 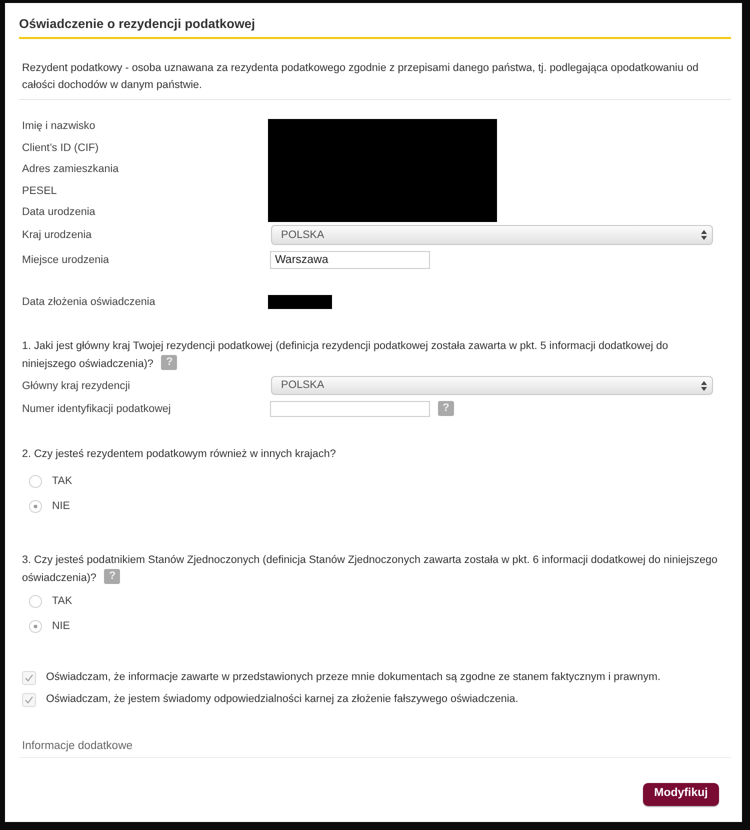 What do you see at coordinates (350, 260) in the screenshot?
I see `text-input: Warszawa` at bounding box center [350, 260].